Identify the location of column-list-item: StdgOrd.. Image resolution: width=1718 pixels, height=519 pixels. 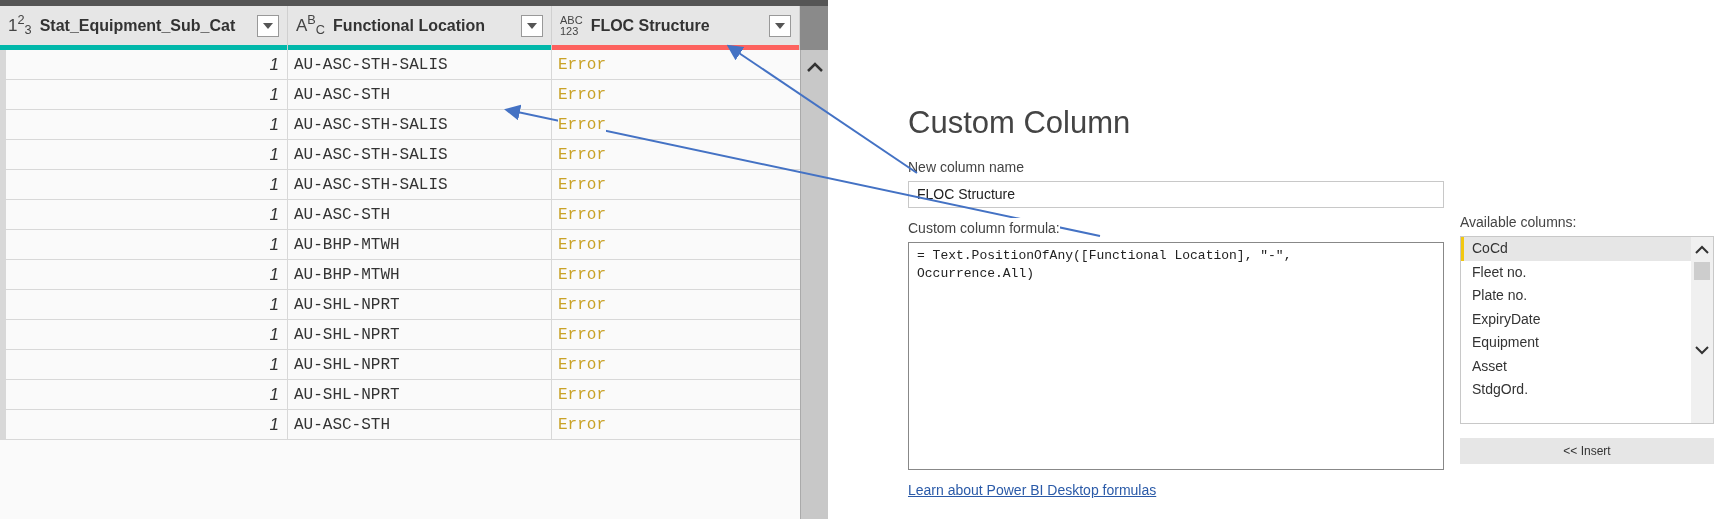
(1576, 390).